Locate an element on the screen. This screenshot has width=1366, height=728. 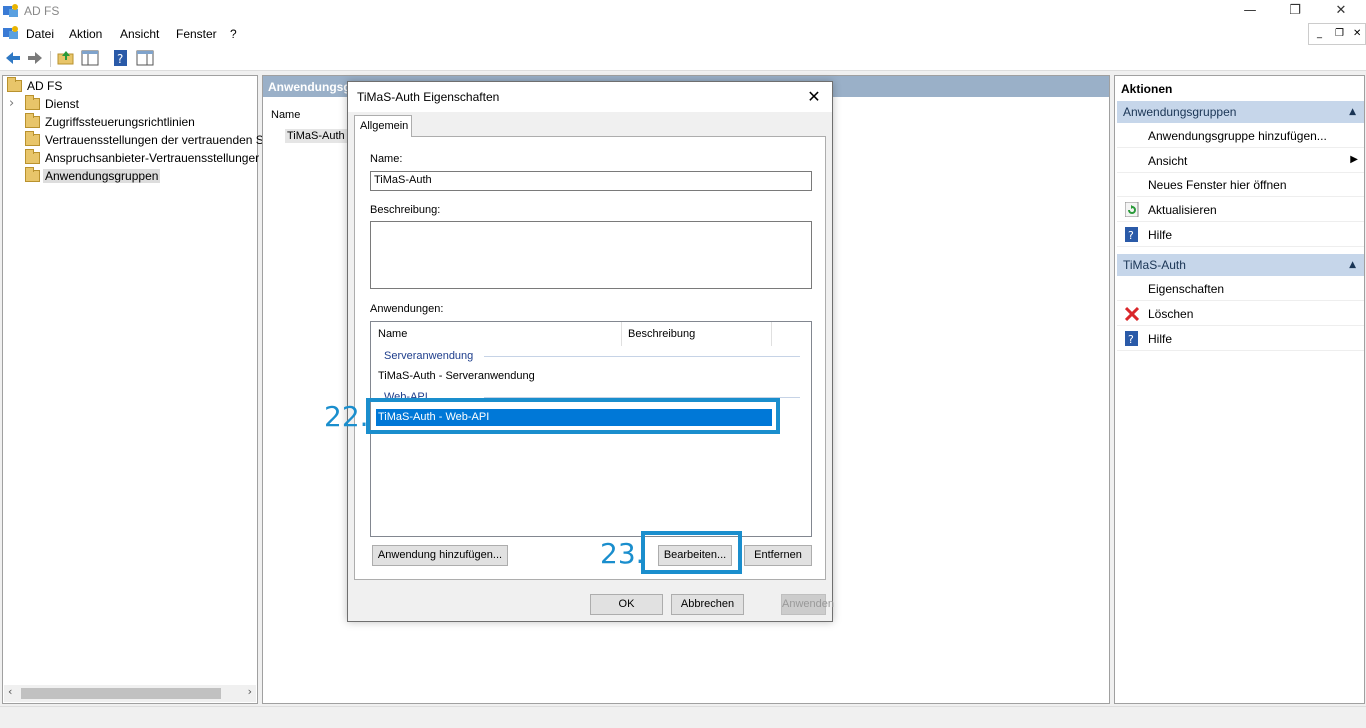
menu-datei: Datei is located at coordinates (40, 34).